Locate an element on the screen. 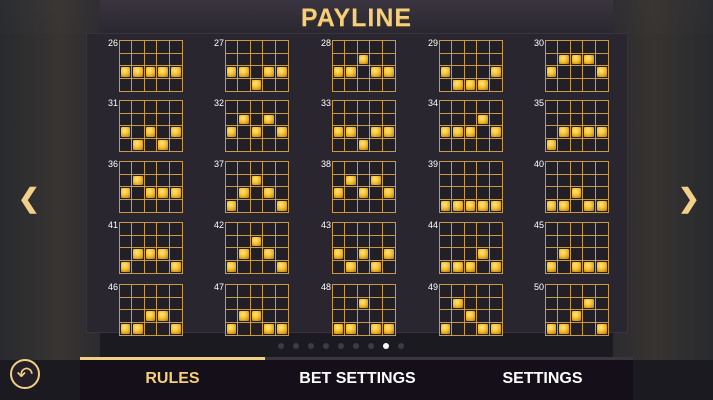 The image size is (713, 400). payline-item: 32 is located at coordinates (255, 127).